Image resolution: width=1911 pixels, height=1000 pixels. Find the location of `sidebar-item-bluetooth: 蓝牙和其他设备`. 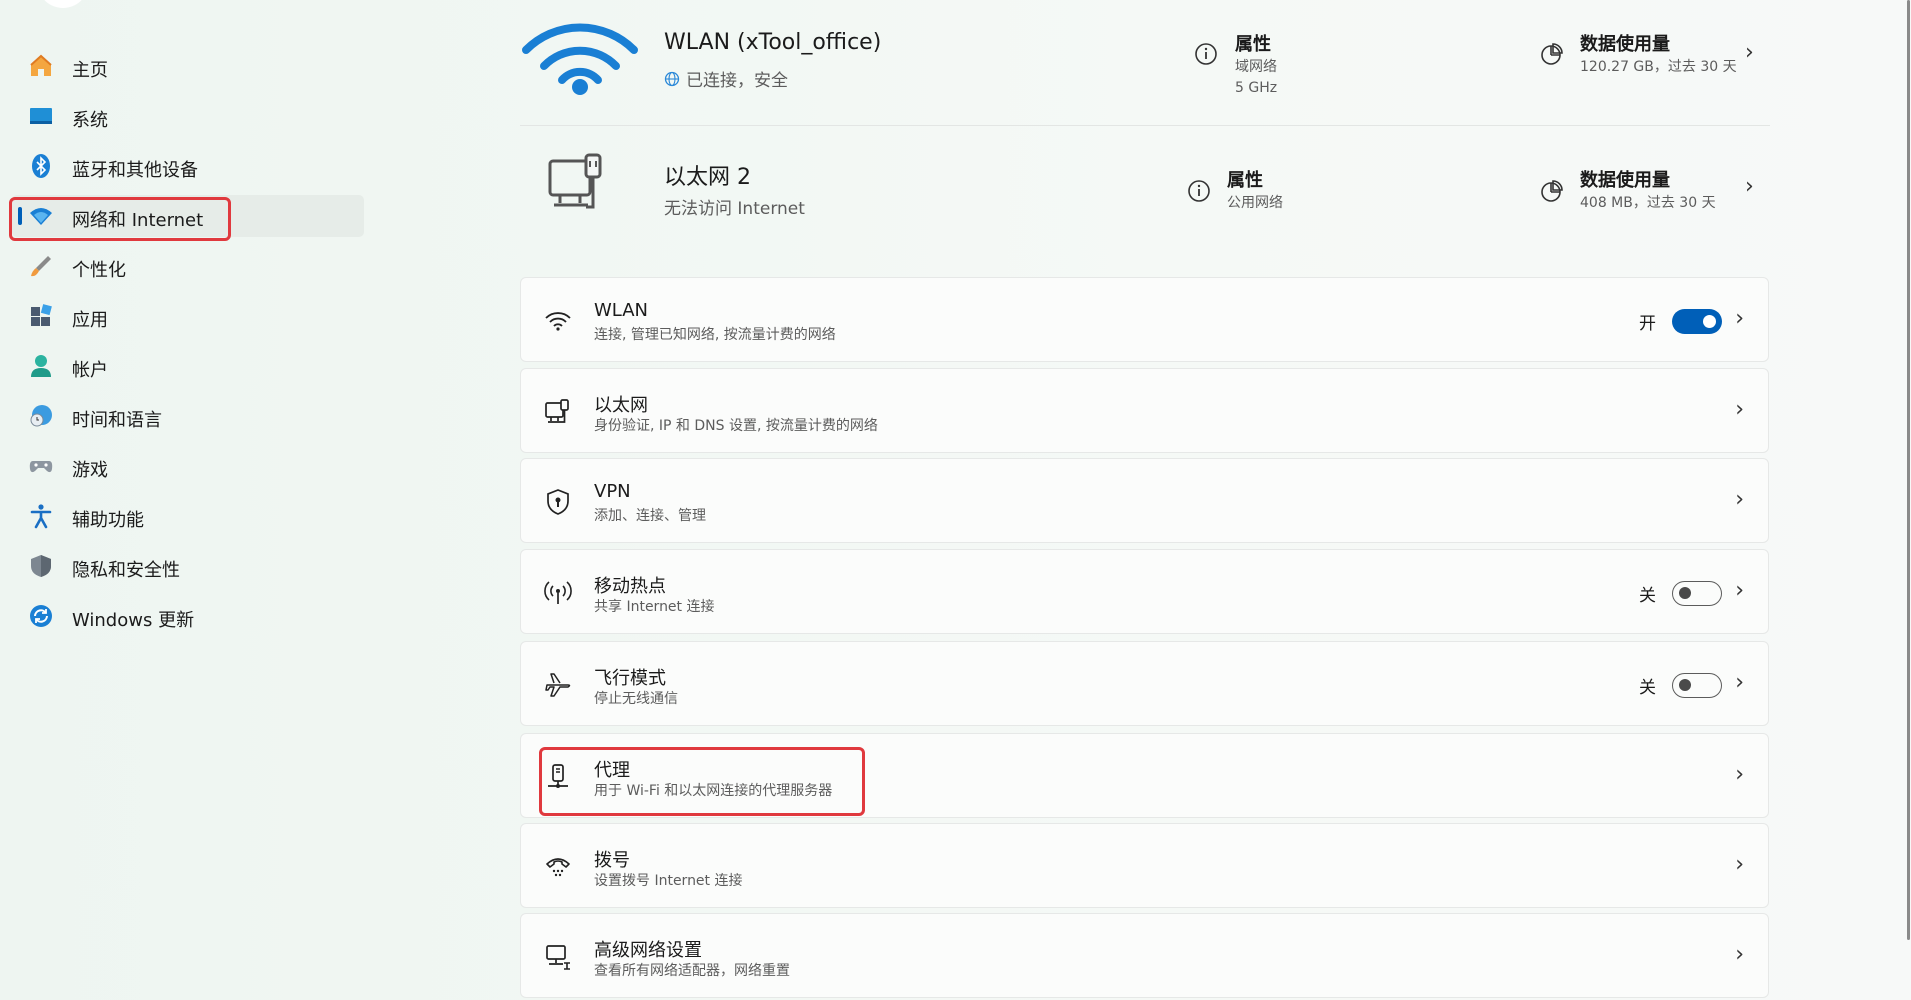

sidebar-item-bluetooth: 蓝牙和其他设备 is located at coordinates (188, 166).